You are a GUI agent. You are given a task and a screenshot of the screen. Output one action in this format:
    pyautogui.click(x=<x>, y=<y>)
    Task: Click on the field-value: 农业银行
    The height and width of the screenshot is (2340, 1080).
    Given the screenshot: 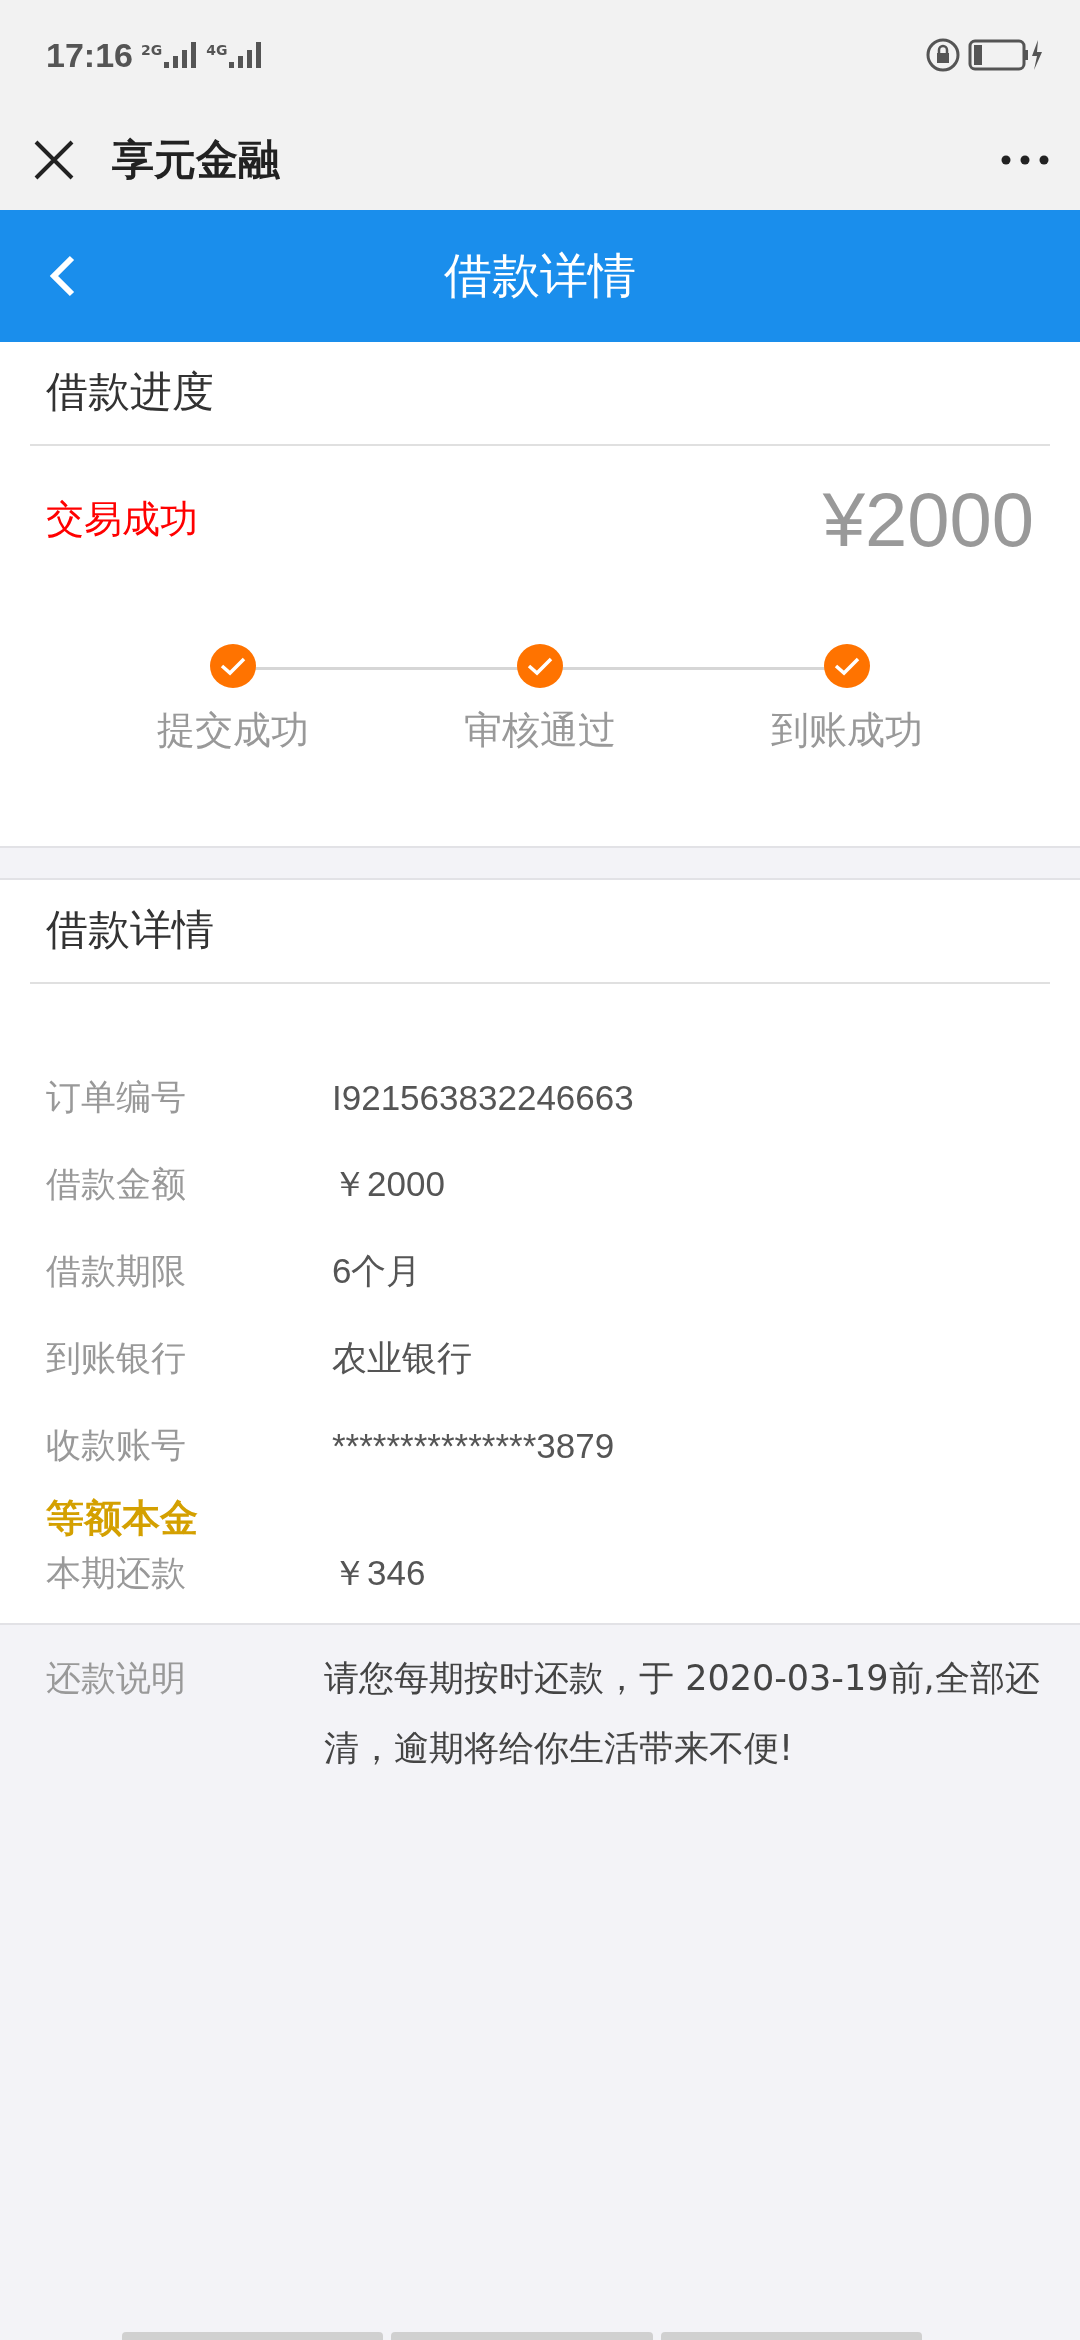 What is the action you would take?
    pyautogui.click(x=402, y=1358)
    